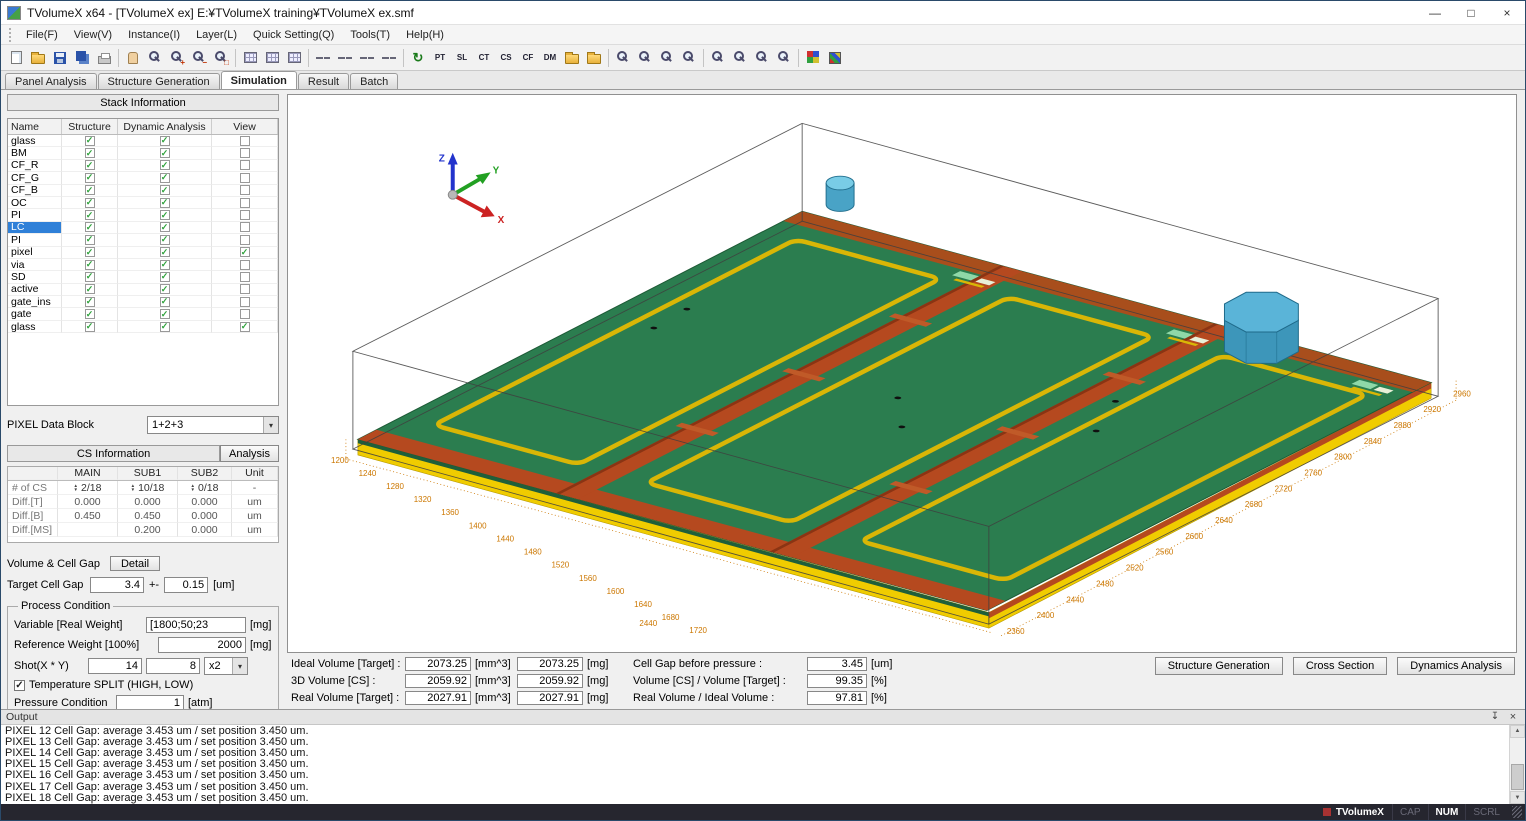 The height and width of the screenshot is (821, 1526). I want to click on stack-row-name: OC, so click(35, 203).